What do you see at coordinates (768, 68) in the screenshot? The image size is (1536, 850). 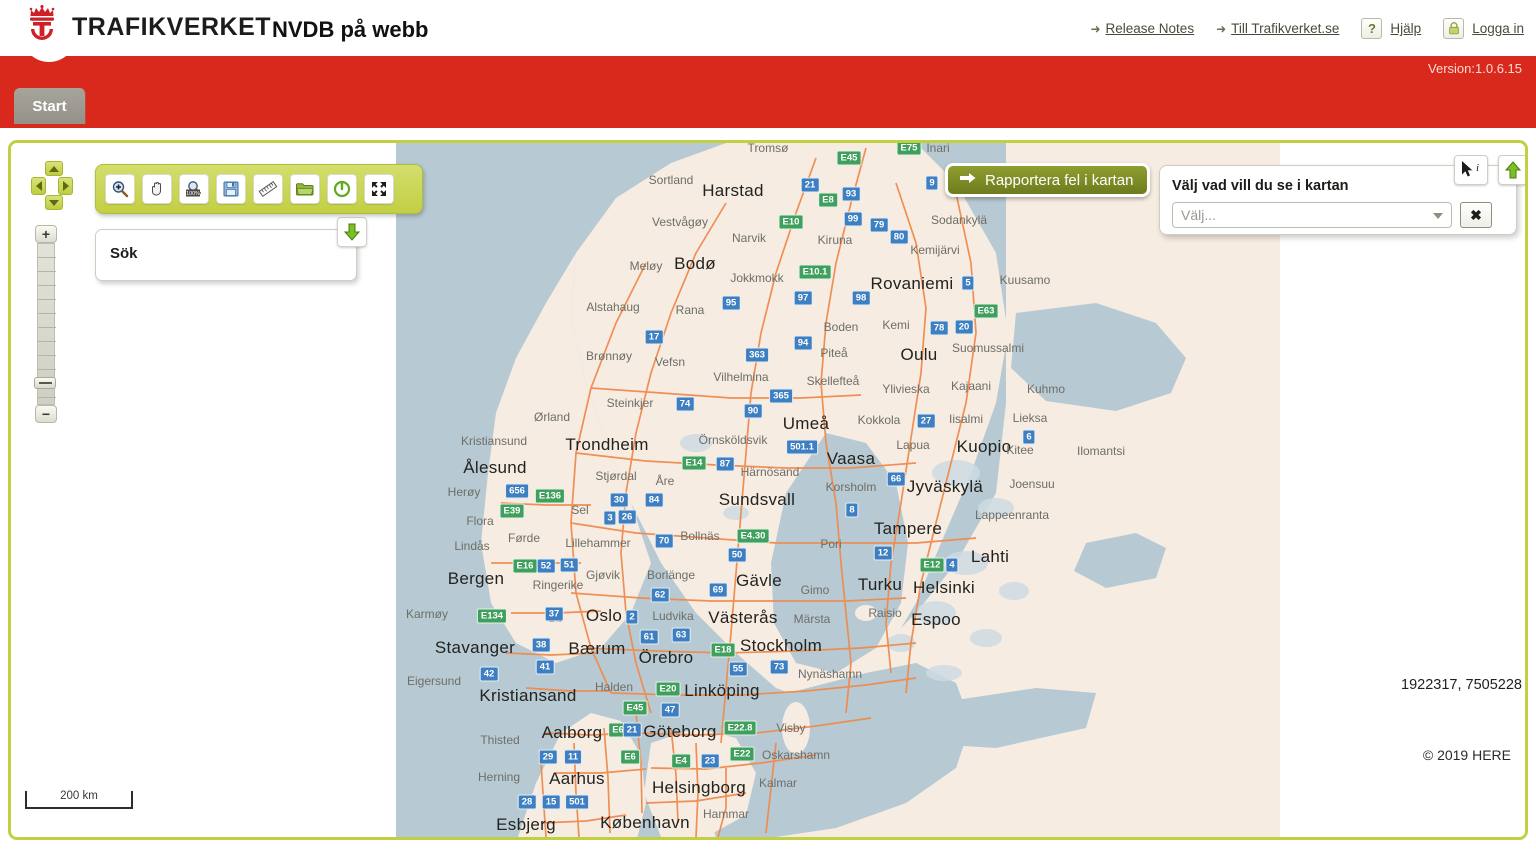 I see `brand-band: Version:1.0.6.15 Start` at bounding box center [768, 68].